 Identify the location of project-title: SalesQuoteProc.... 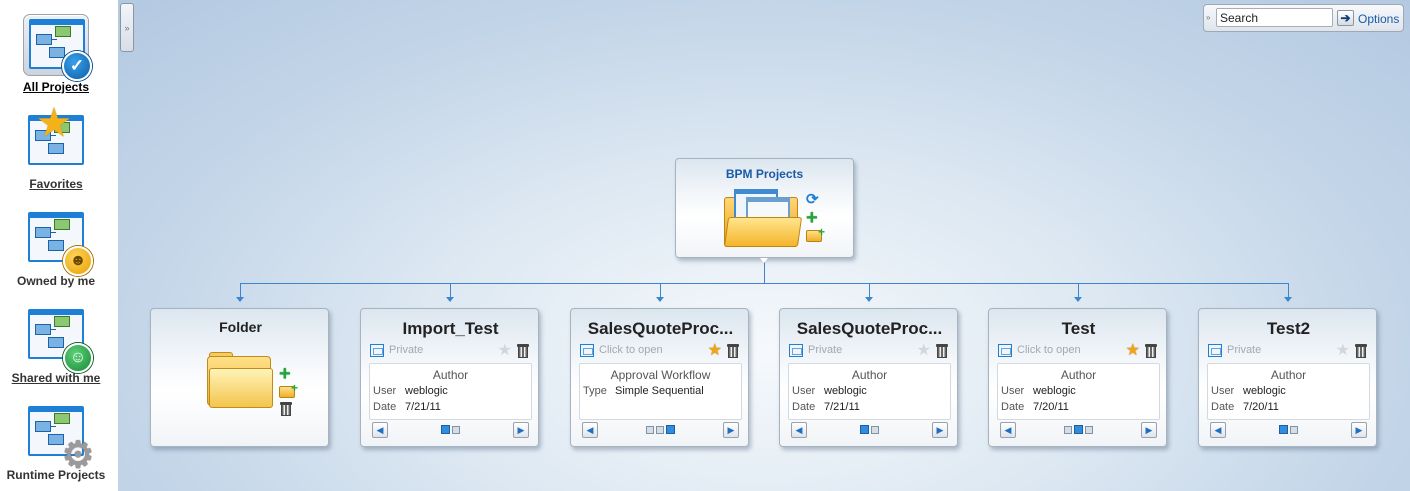
(660, 328).